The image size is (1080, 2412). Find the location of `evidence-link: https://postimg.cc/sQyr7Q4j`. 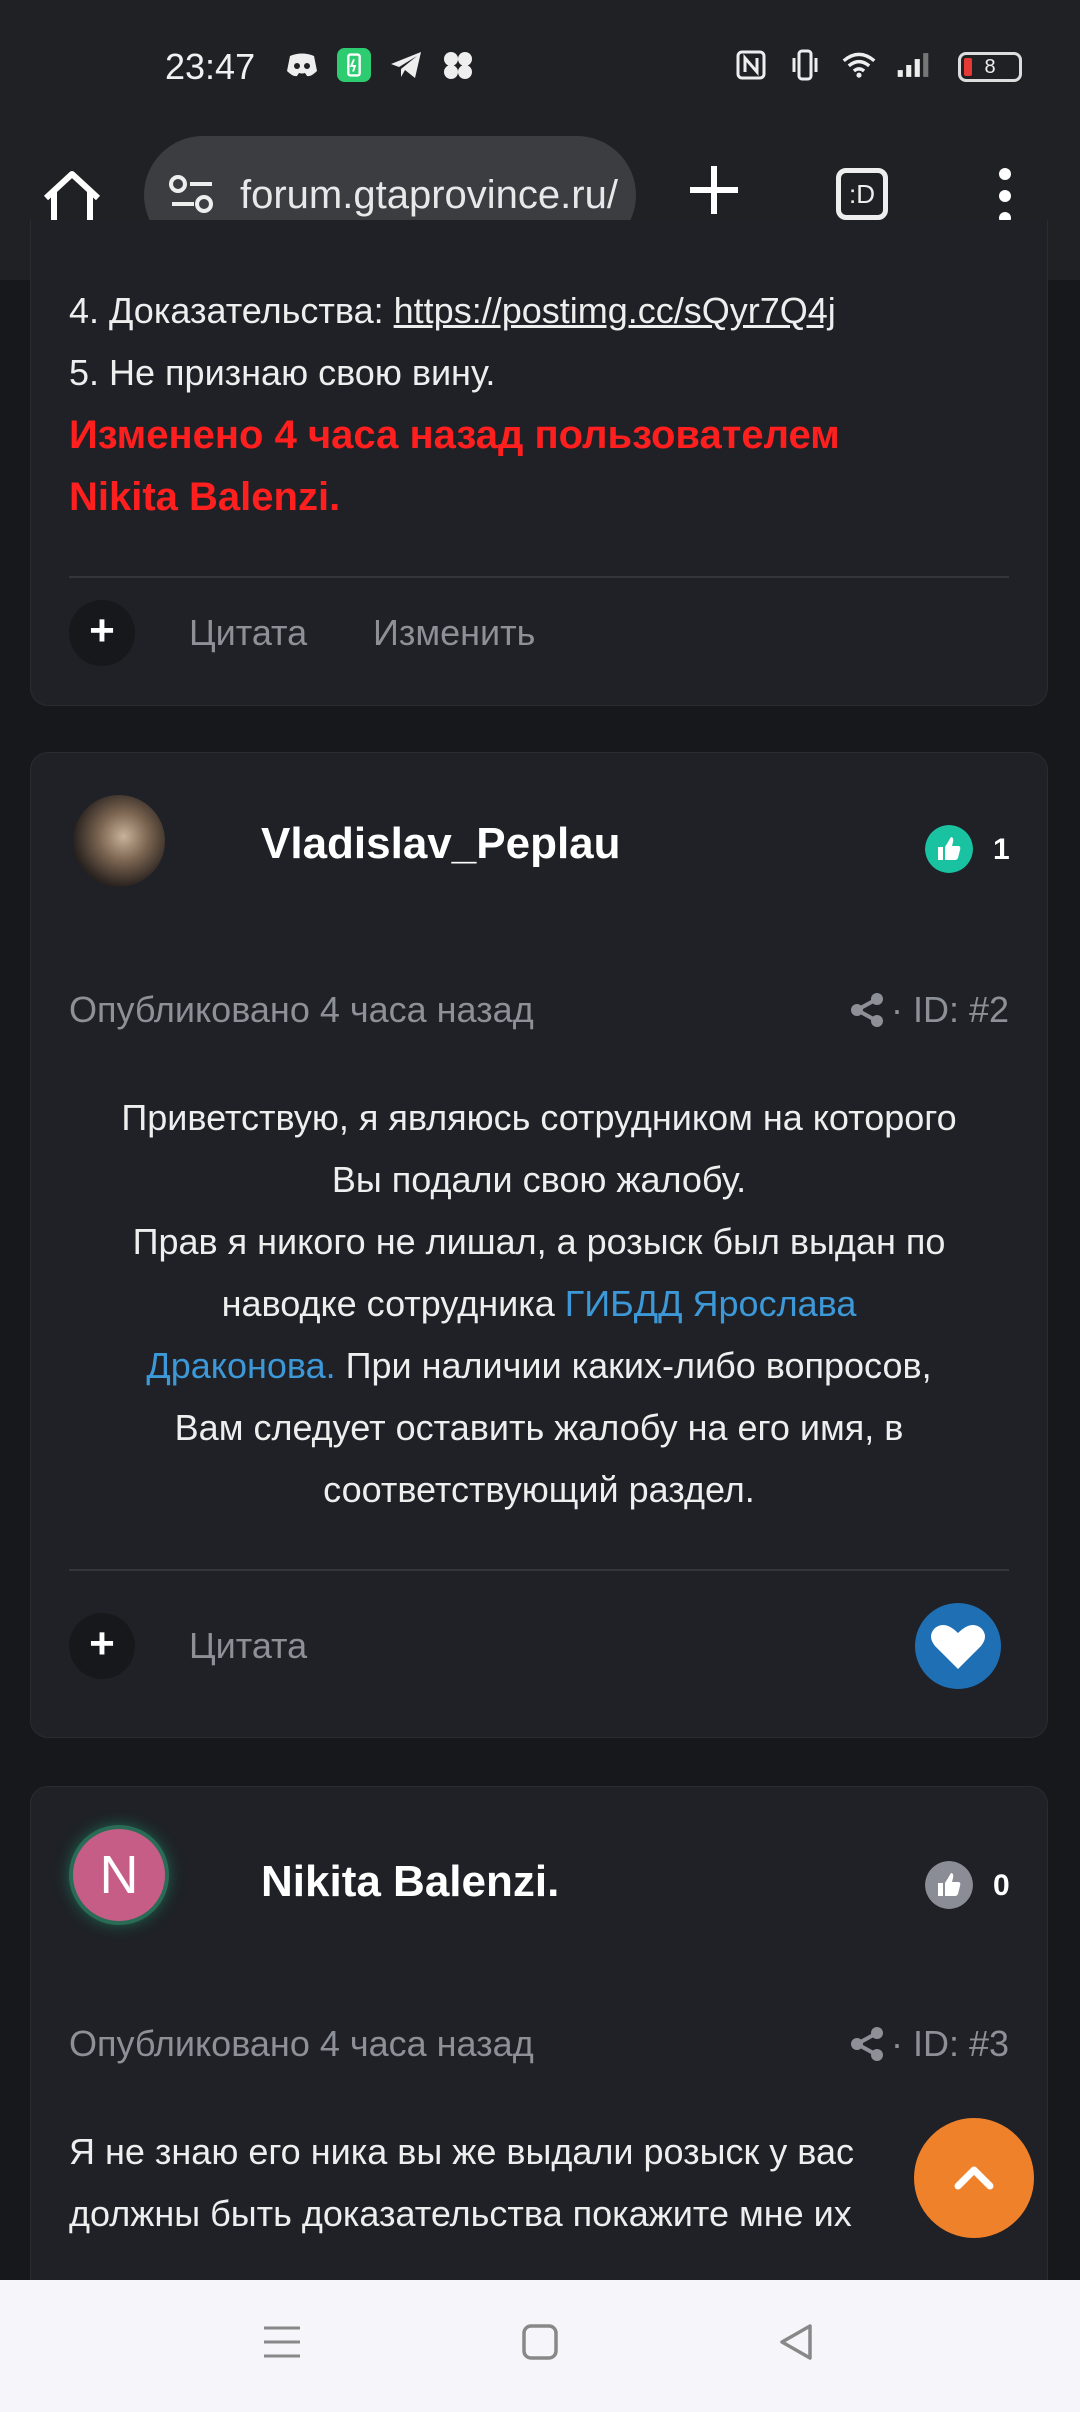

evidence-link: https://postimg.cc/sQyr7Q4j is located at coordinates (615, 310).